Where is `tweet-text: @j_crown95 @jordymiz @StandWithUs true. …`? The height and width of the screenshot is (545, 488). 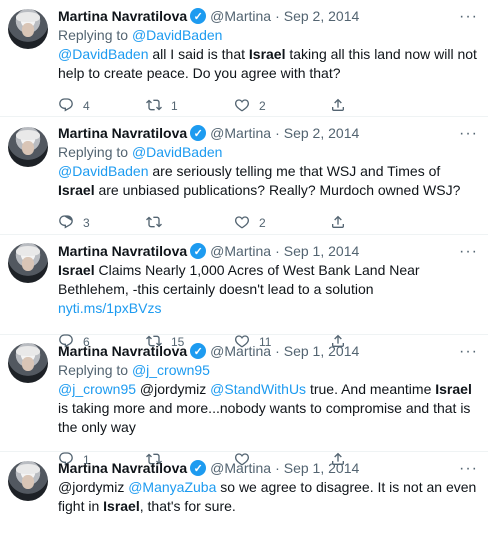
tweet-text: @j_crown95 @jordymiz @StandWithUs true. … is located at coordinates (268, 408).